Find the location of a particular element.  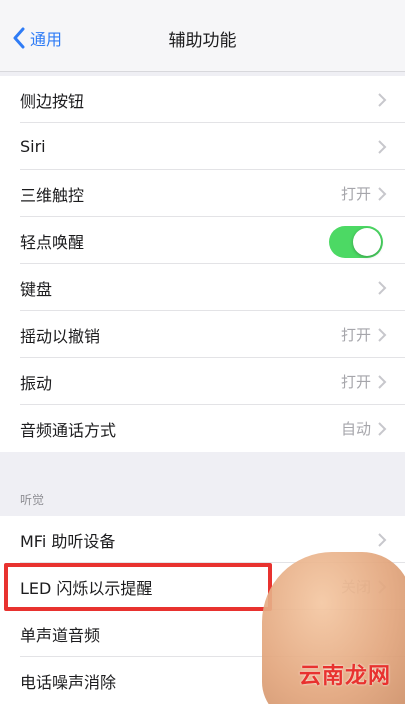

section-header-hearing: 听觉 is located at coordinates (32, 500).